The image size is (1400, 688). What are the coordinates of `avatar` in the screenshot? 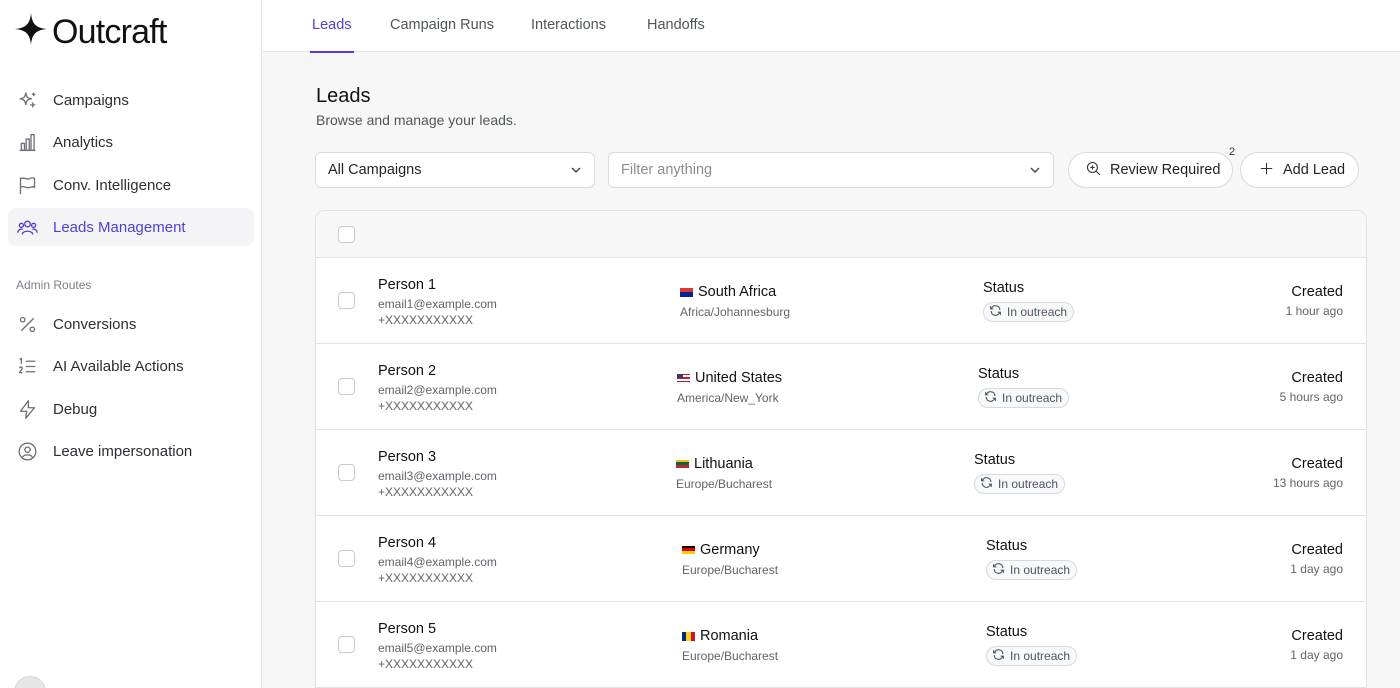 It's located at (30, 682).